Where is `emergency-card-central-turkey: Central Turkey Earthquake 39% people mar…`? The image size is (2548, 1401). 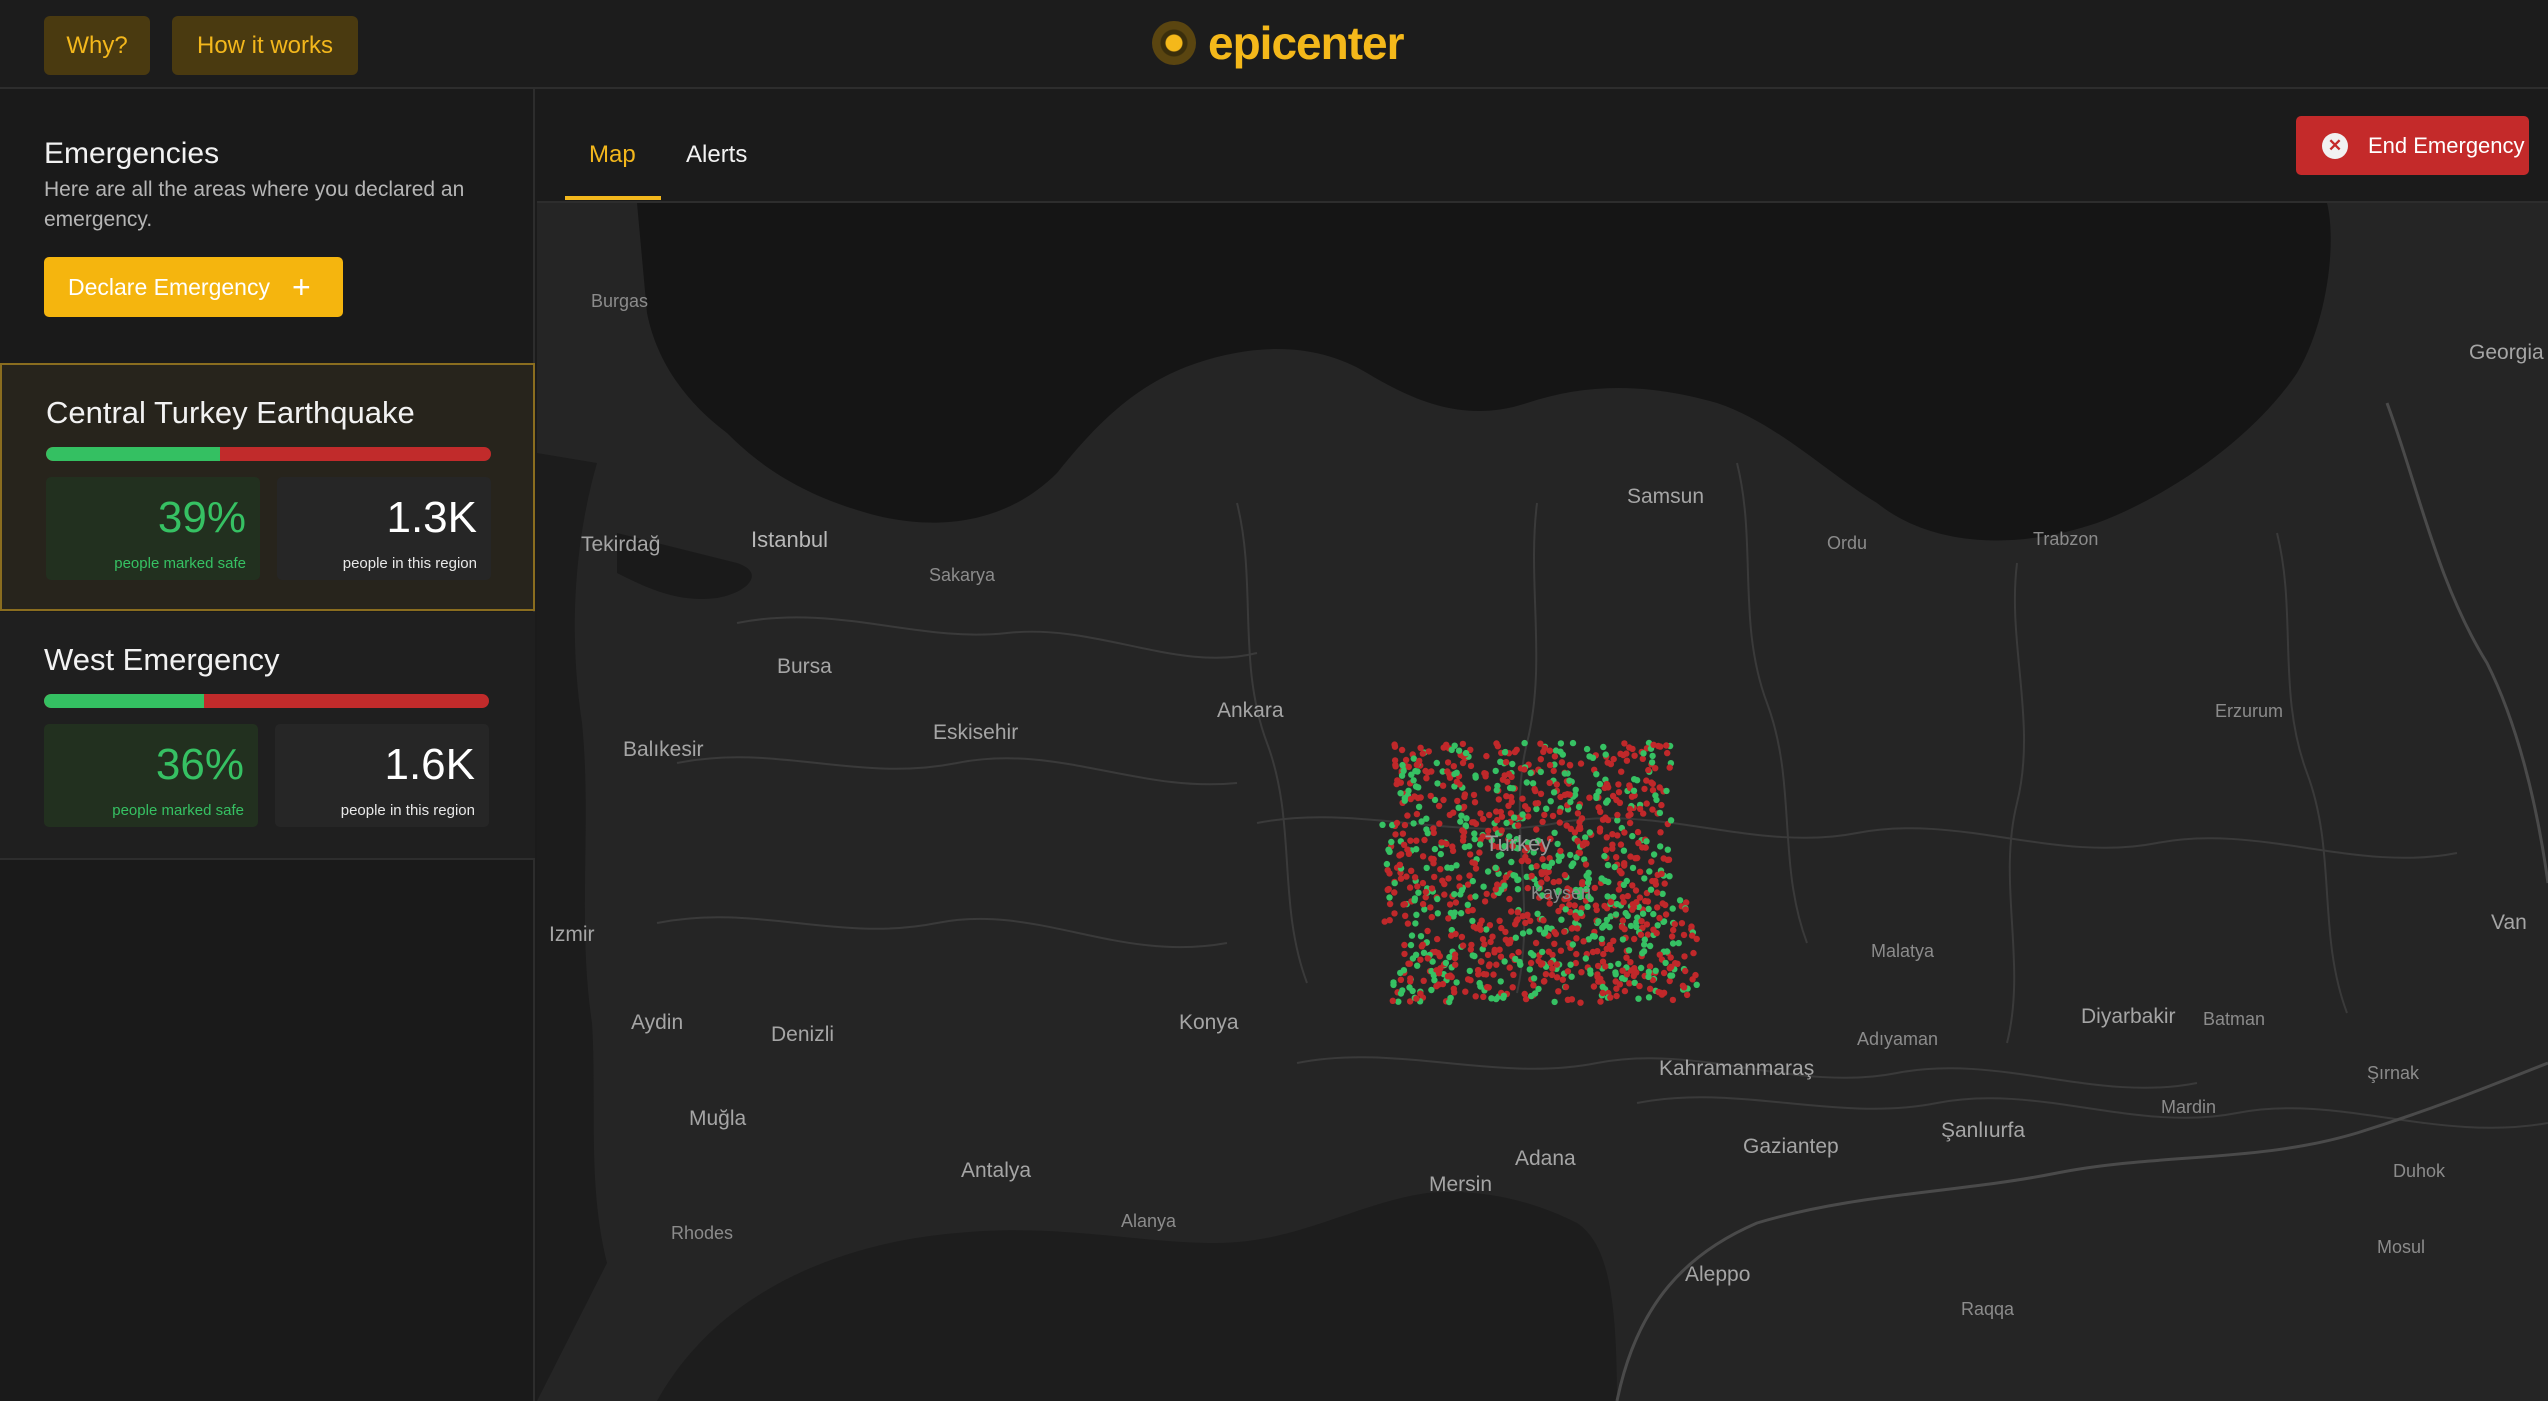 emergency-card-central-turkey: Central Turkey Earthquake 39% people mar… is located at coordinates (267, 487).